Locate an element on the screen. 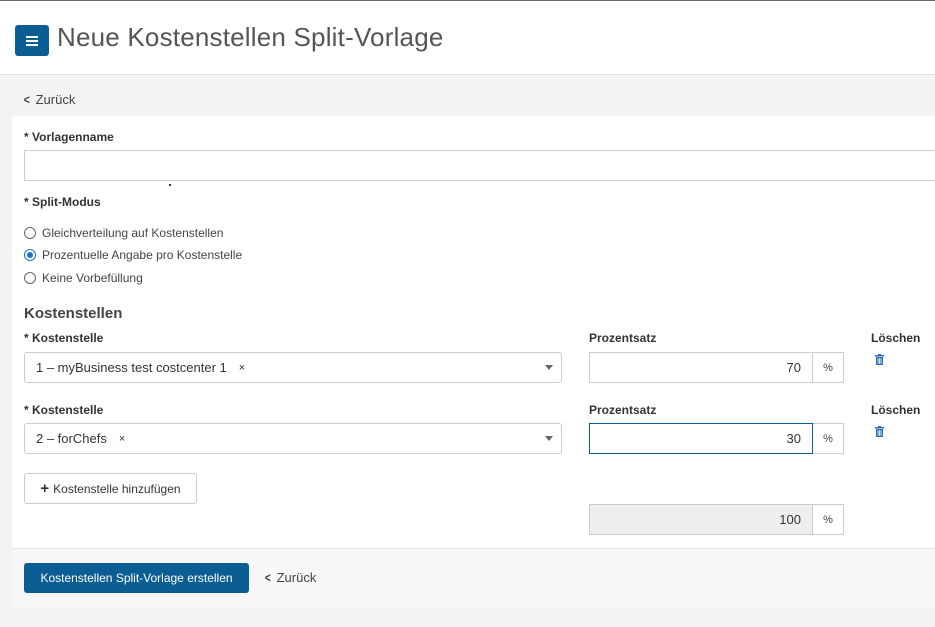 The width and height of the screenshot is (935, 627). cost-center-select-1: 1 – myBusiness test costcenter 1 × is located at coordinates (293, 367).